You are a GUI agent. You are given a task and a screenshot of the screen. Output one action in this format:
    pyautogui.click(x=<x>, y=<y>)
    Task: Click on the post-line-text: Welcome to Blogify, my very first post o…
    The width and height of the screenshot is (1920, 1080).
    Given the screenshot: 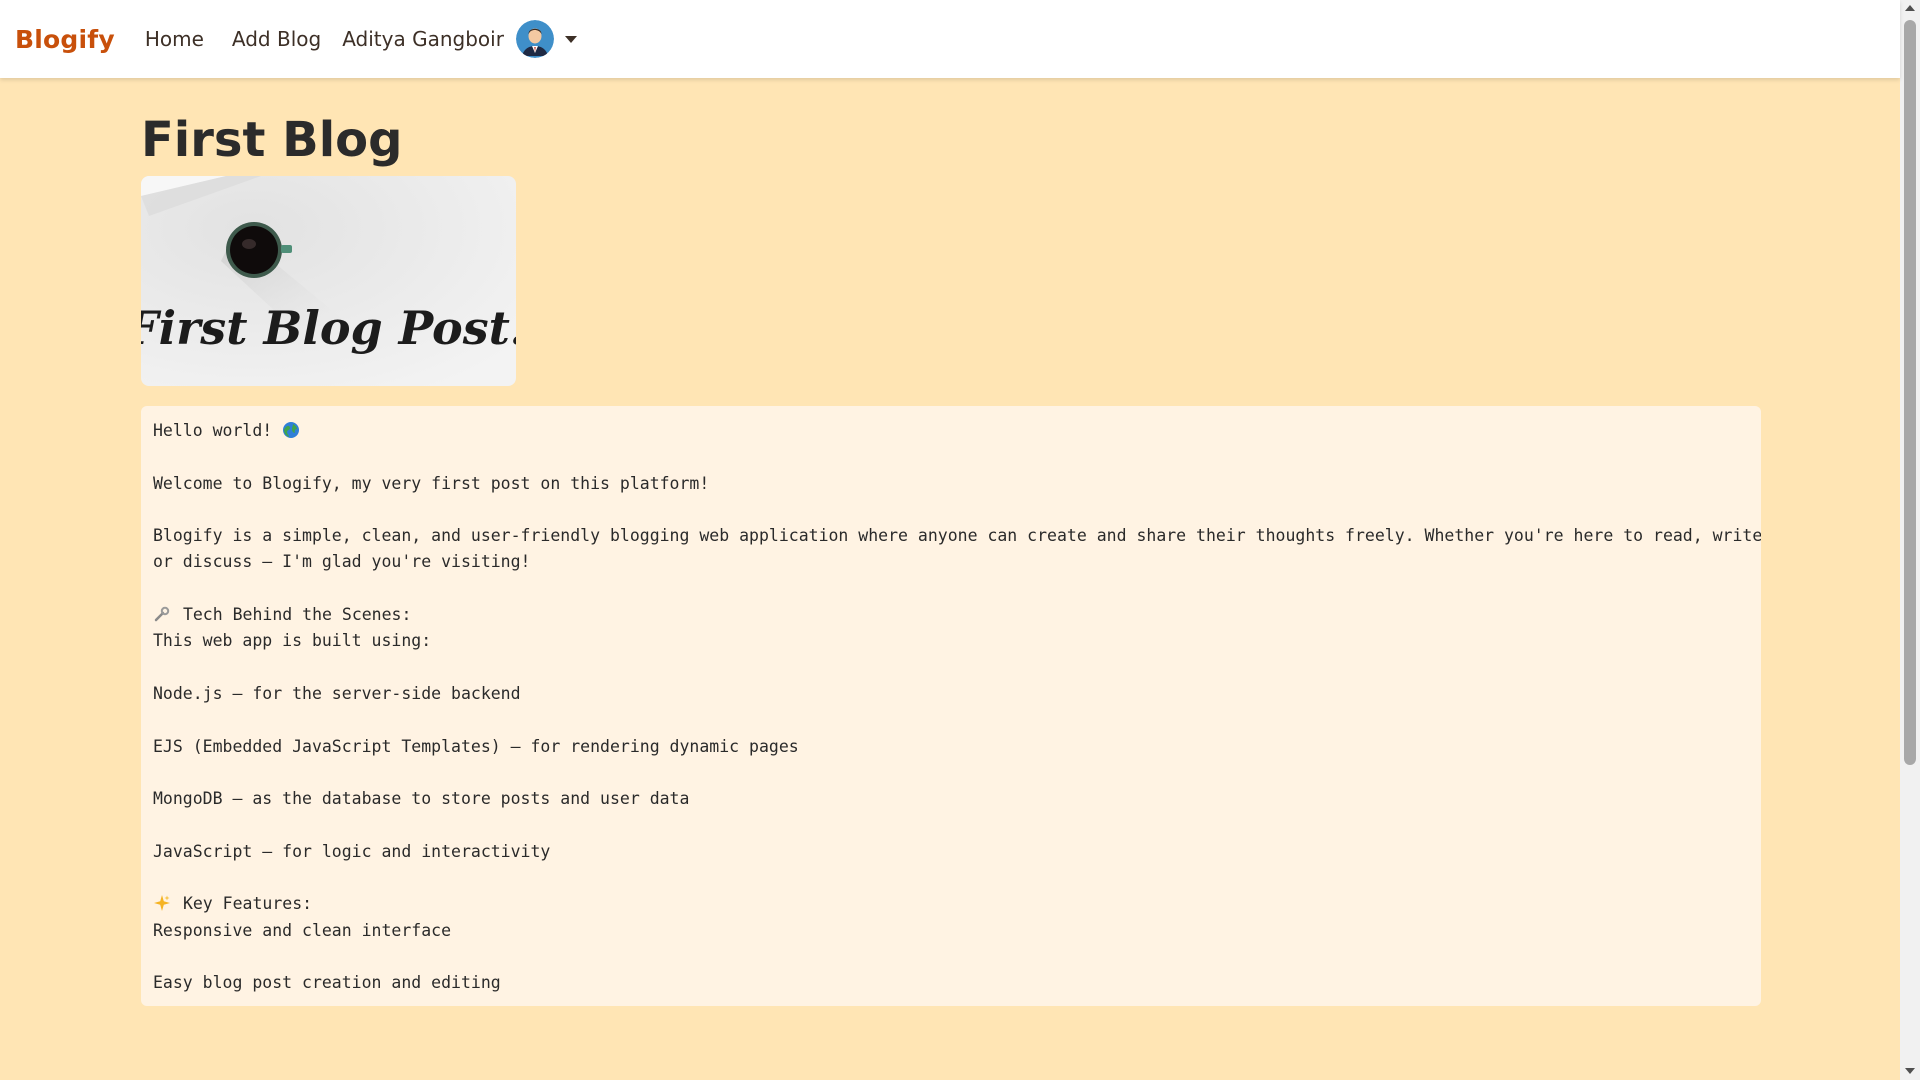 What is the action you would take?
    pyautogui.click(x=431, y=483)
    